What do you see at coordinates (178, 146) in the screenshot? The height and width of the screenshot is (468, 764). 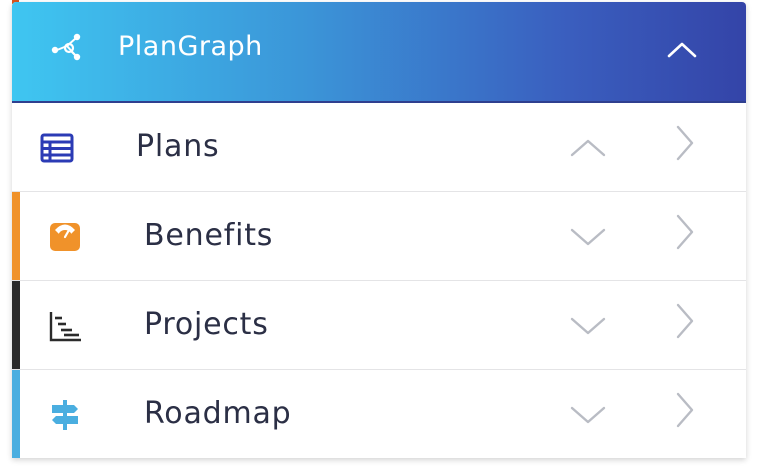 I see `menu-item-label: Plans` at bounding box center [178, 146].